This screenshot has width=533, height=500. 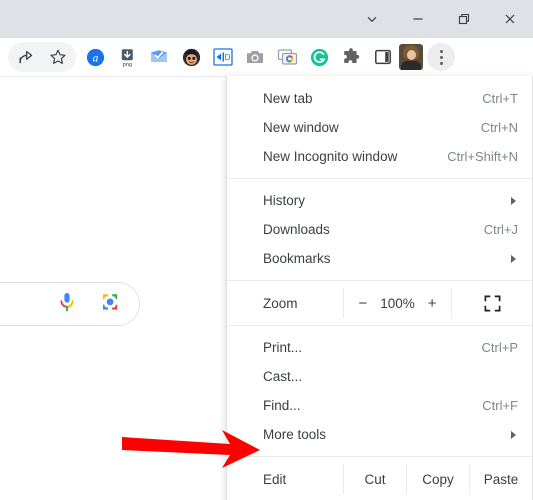 What do you see at coordinates (500, 405) in the screenshot?
I see `menu-item-shortcut: Ctrl+F` at bounding box center [500, 405].